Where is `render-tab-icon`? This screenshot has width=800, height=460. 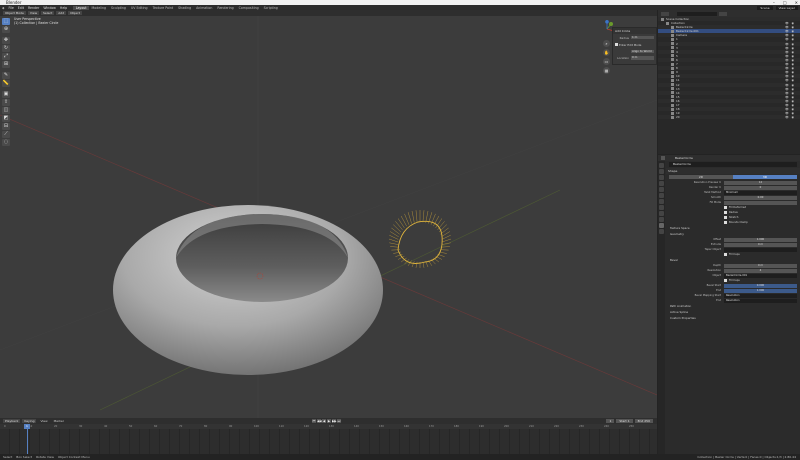
render-tab-icon is located at coordinates (661, 171).